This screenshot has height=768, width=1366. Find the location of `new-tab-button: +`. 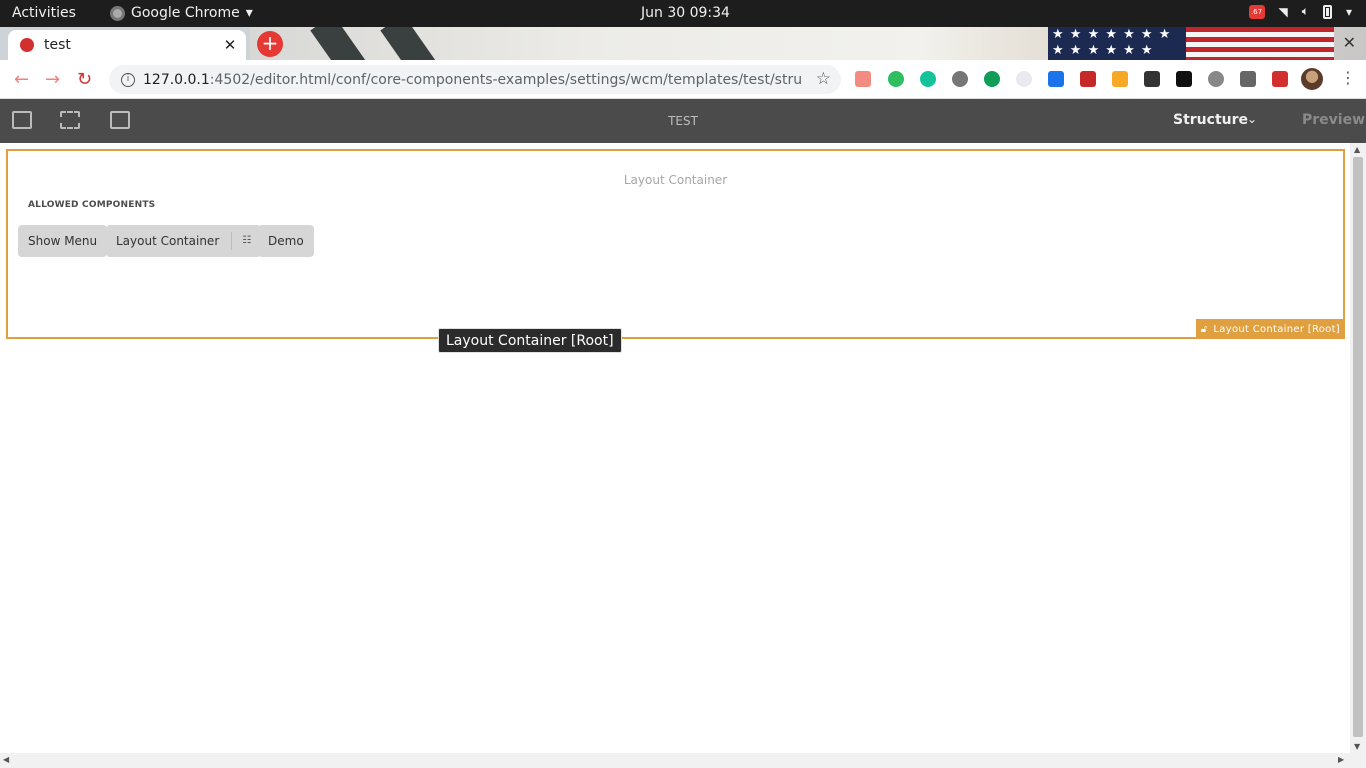

new-tab-button: + is located at coordinates (270, 44).